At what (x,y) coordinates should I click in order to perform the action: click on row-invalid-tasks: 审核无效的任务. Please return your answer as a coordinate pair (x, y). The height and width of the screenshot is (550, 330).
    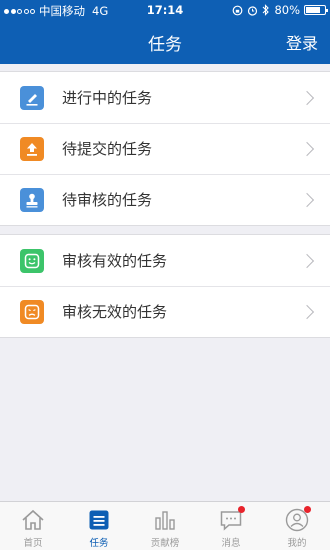
    Looking at the image, I should click on (165, 311).